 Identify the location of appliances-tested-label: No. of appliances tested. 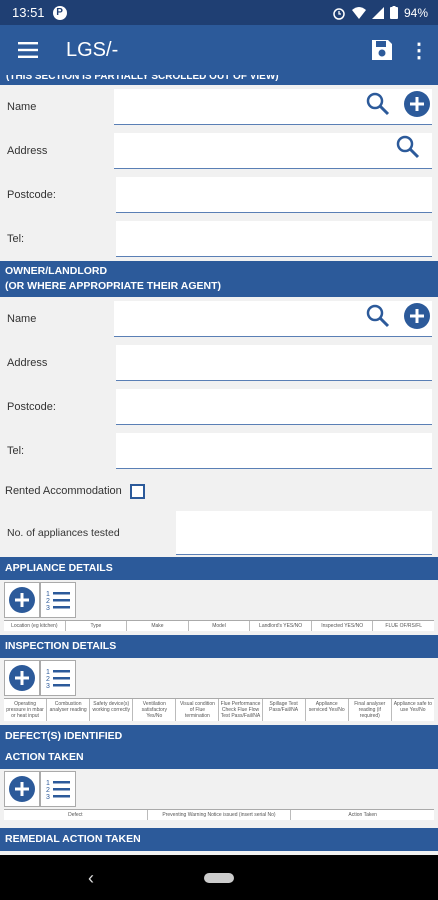
(63, 533).